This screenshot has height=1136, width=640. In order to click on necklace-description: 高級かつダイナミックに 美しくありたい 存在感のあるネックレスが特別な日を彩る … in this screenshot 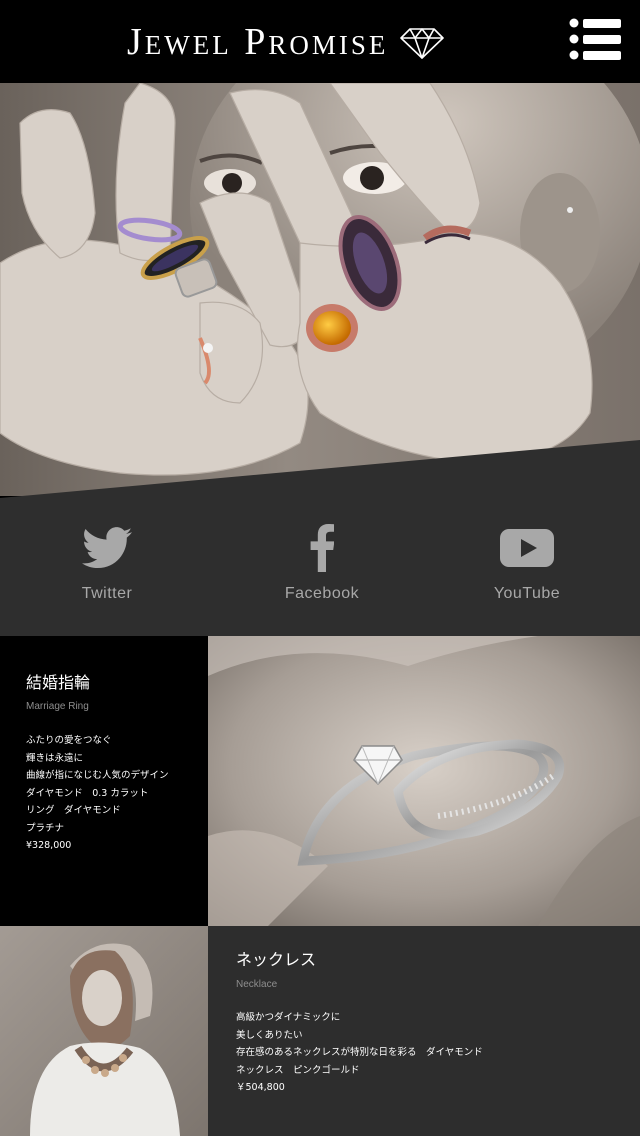, I will do `click(359, 1053)`.